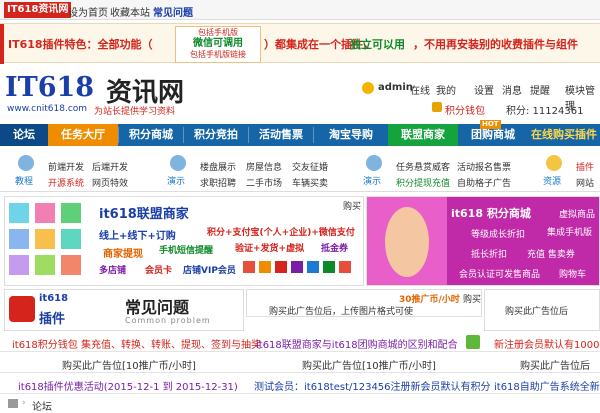 Image resolution: width=600 pixels, height=413 pixels. What do you see at coordinates (484, 89) in the screenshot?
I see `settings-link: 设置` at bounding box center [484, 89].